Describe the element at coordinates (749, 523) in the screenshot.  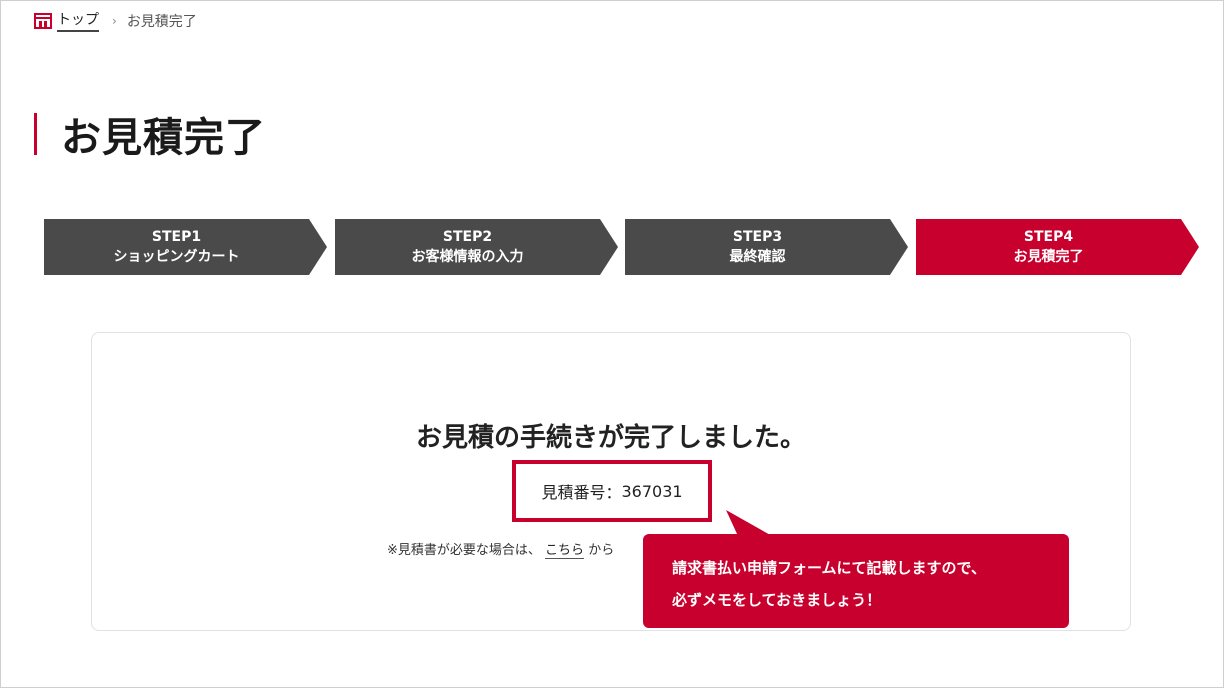
I see `callout-tail` at that location.